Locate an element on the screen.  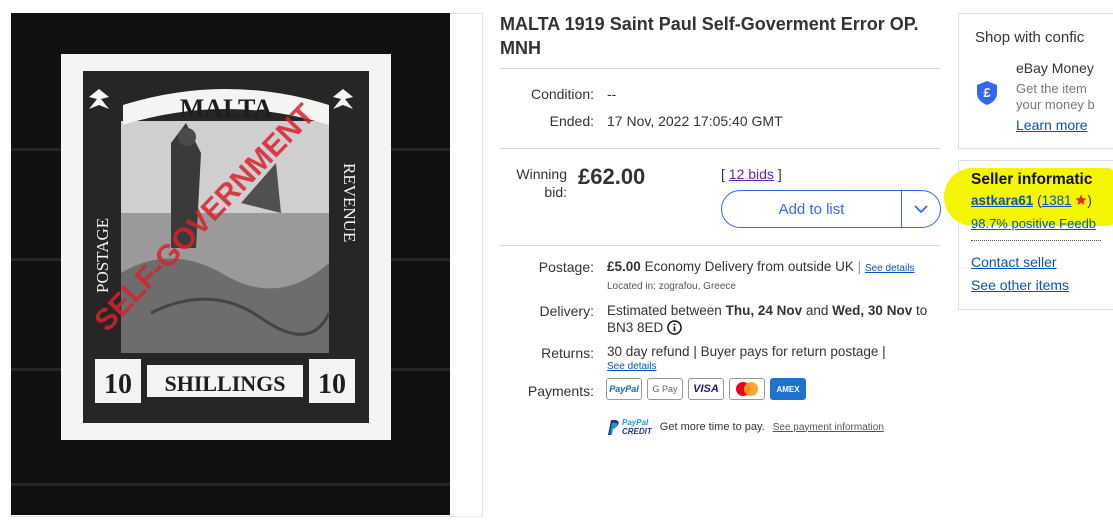
seller-name-link: astkara61 is located at coordinates (1002, 200).